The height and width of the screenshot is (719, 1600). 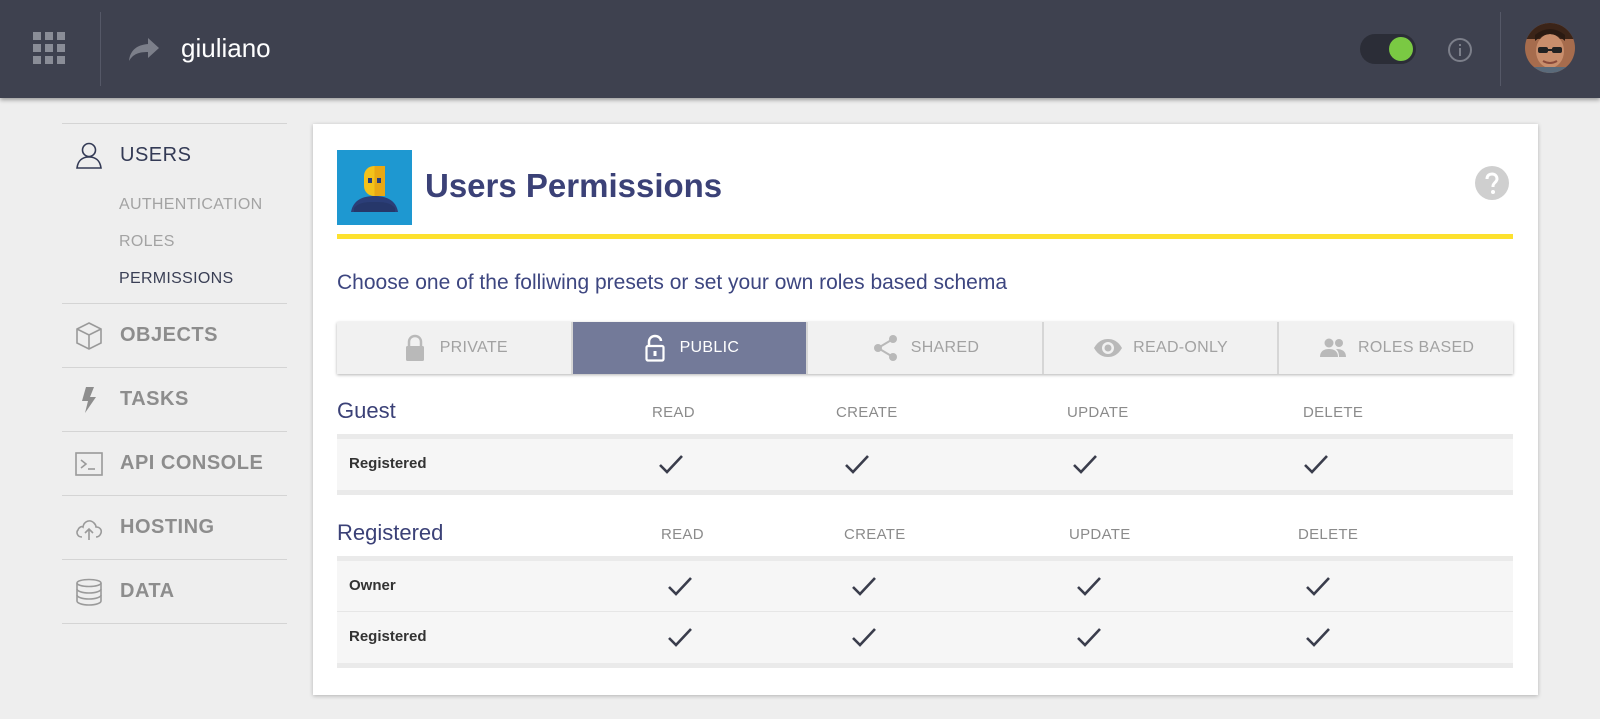 What do you see at coordinates (1388, 49) in the screenshot?
I see `environment-toggle` at bounding box center [1388, 49].